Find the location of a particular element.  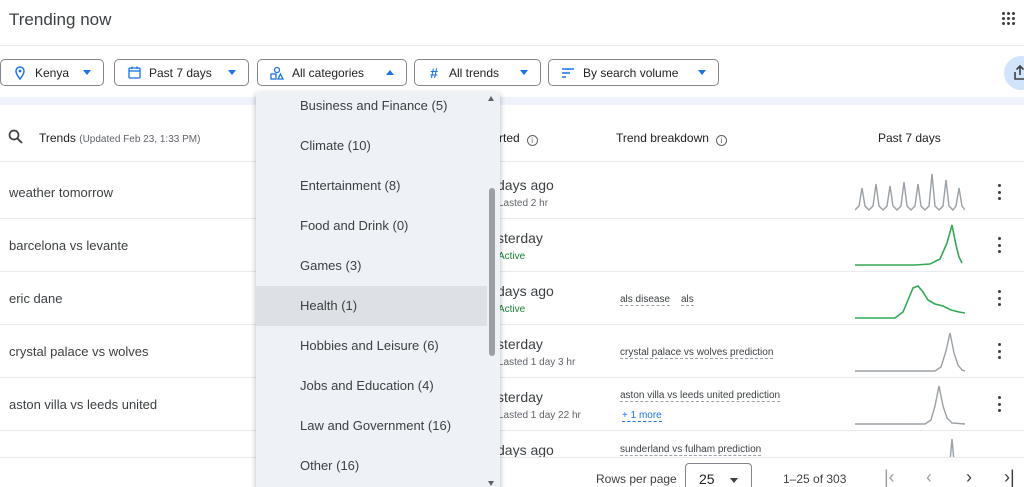

results-count: 1–25 of 303 is located at coordinates (815, 479).